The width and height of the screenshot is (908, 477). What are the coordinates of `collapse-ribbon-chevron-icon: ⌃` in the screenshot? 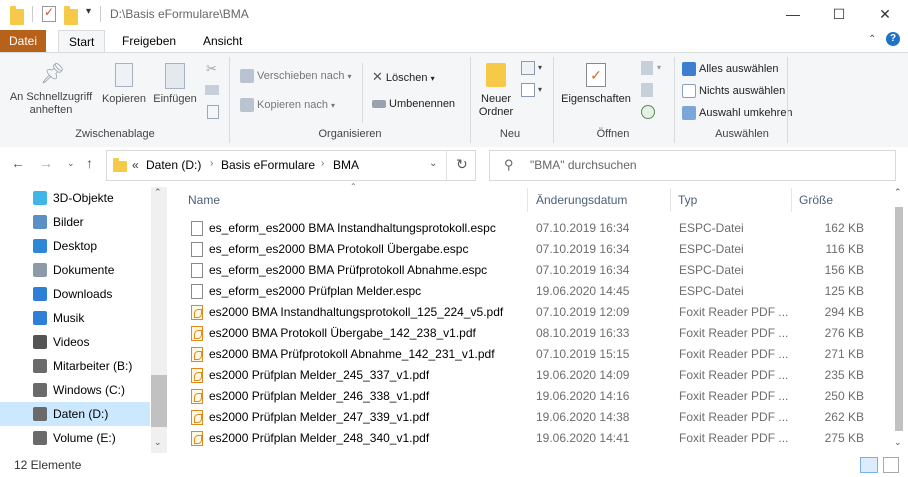 It's located at (872, 39).